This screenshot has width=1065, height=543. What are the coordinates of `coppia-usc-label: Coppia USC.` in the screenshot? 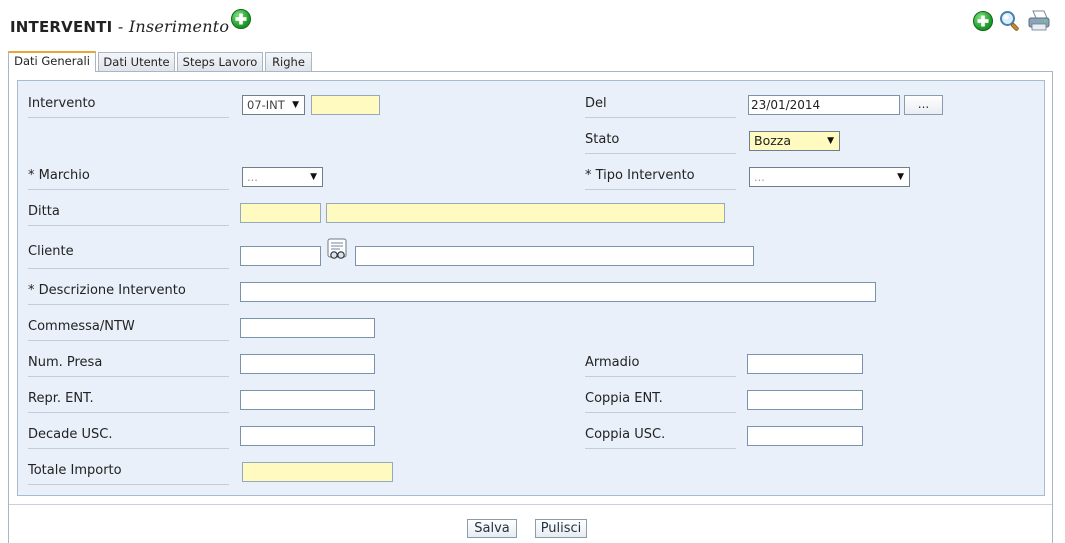 It's located at (625, 434).